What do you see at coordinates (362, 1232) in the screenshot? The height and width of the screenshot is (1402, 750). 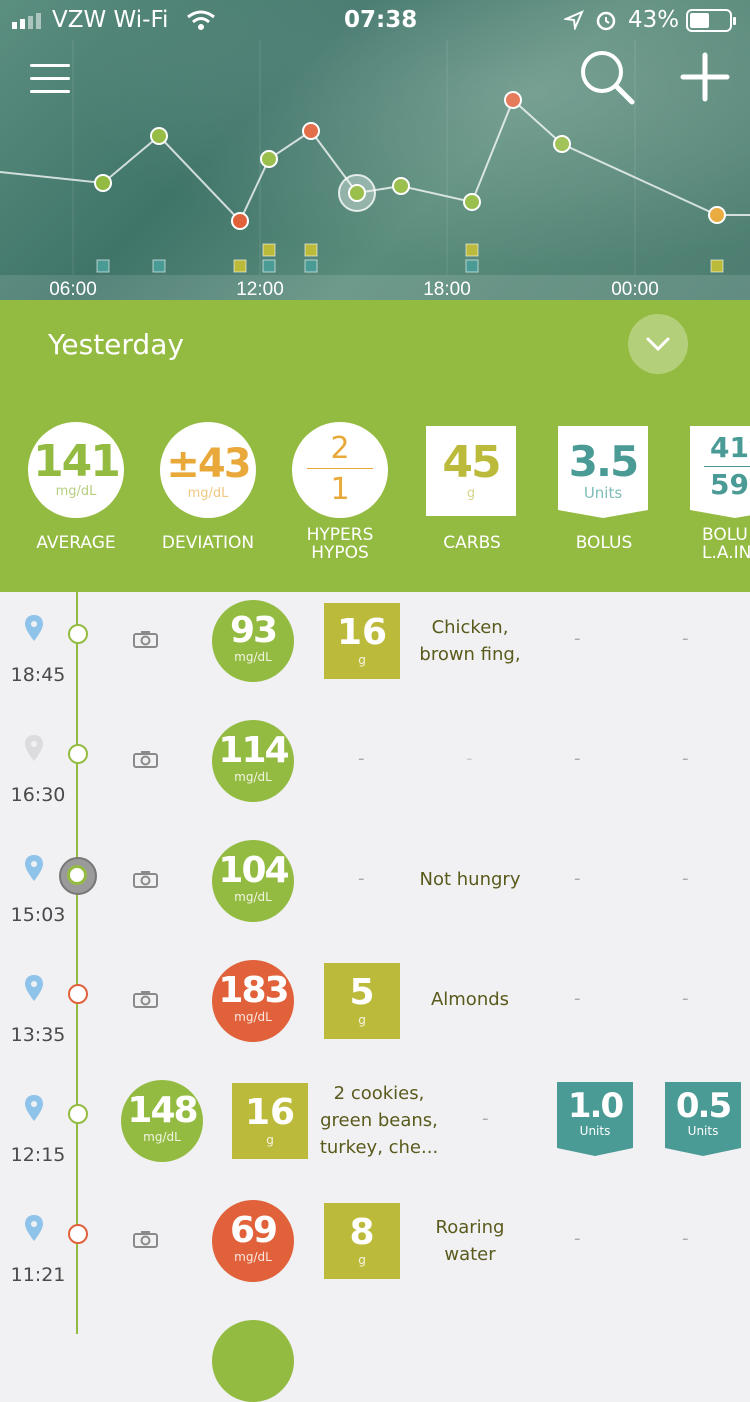 I see `carbs-value: 8` at bounding box center [362, 1232].